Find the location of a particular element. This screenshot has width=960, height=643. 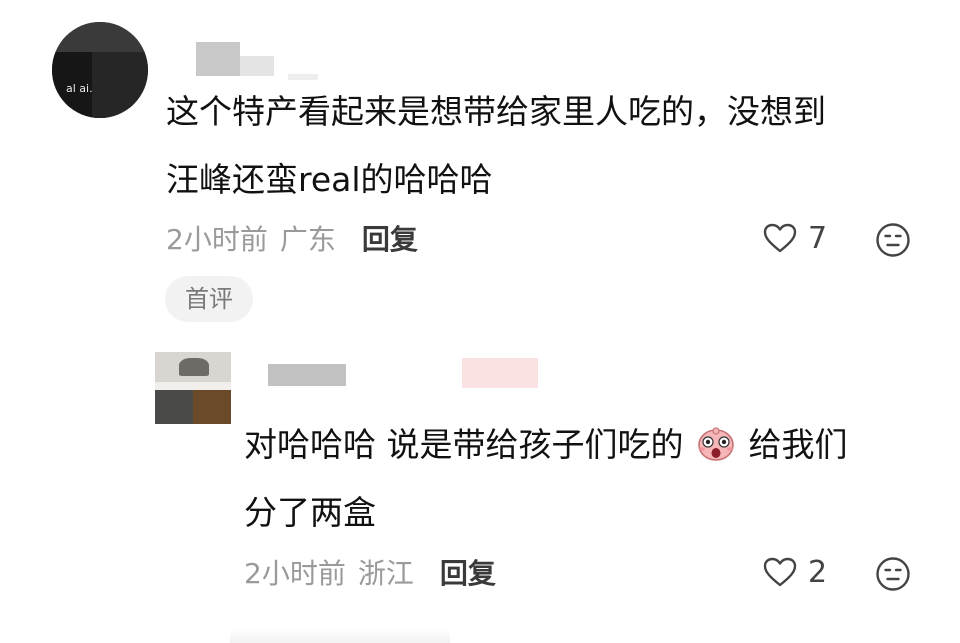

comment-line: 这个特产看起来是想带给家里人吃的，没想到 is located at coordinates (496, 111).